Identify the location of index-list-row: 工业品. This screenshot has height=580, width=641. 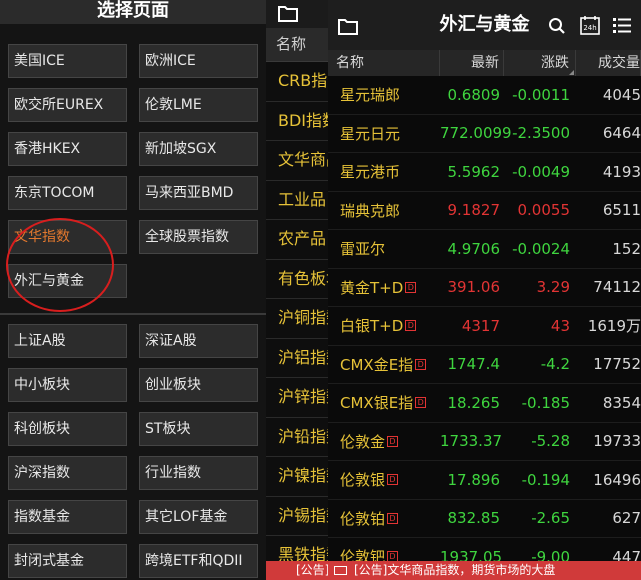
(297, 200).